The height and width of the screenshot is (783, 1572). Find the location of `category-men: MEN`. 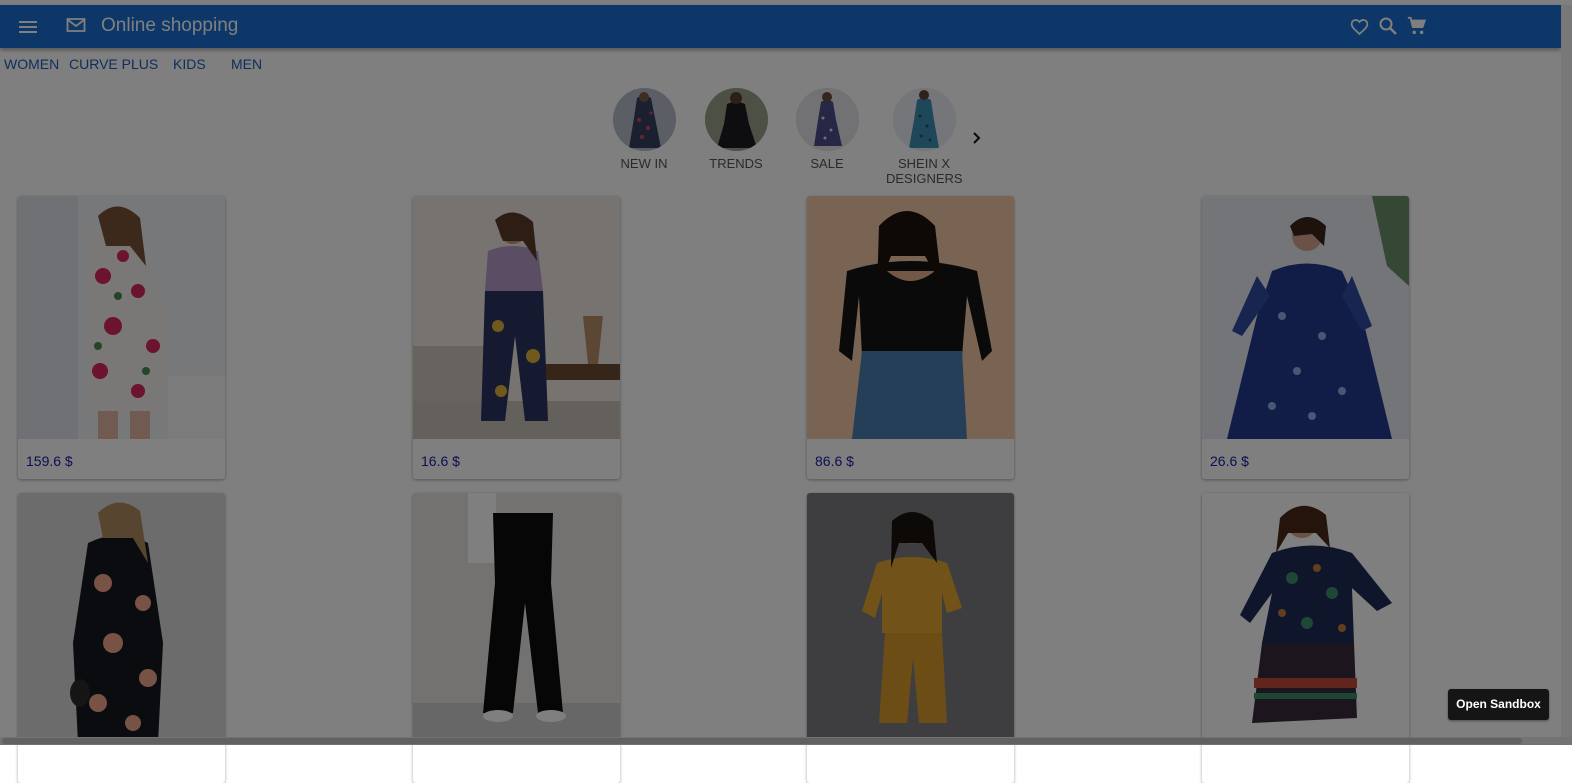

category-men: MEN is located at coordinates (246, 64).